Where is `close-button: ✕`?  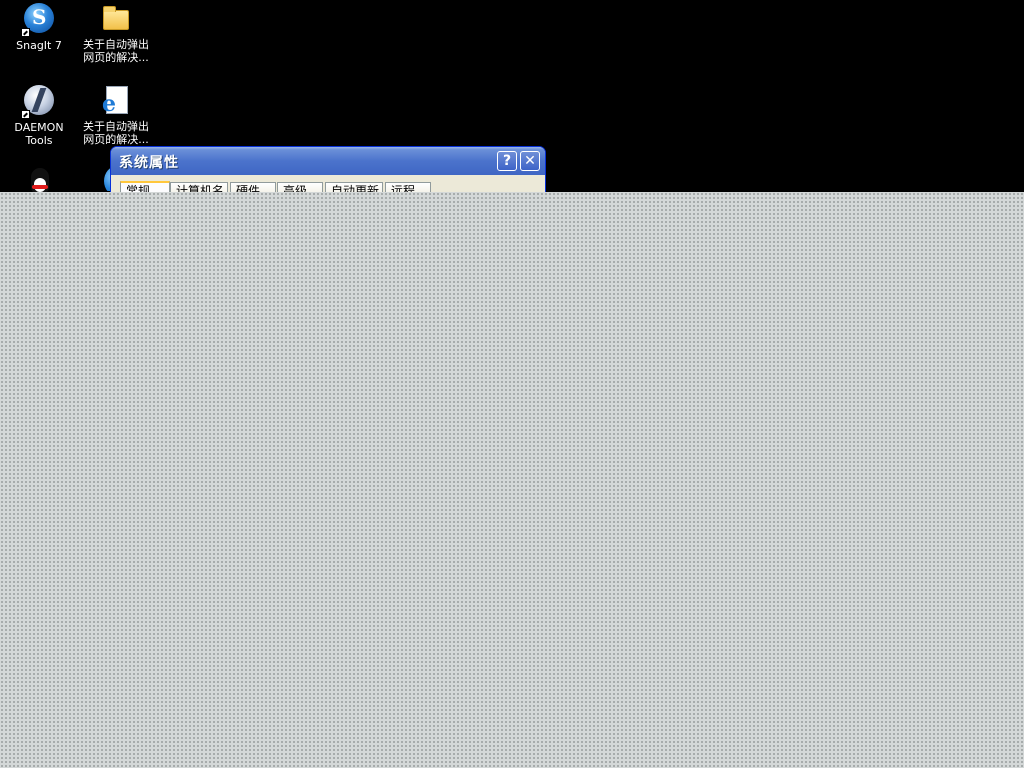
close-button: ✕ is located at coordinates (530, 161).